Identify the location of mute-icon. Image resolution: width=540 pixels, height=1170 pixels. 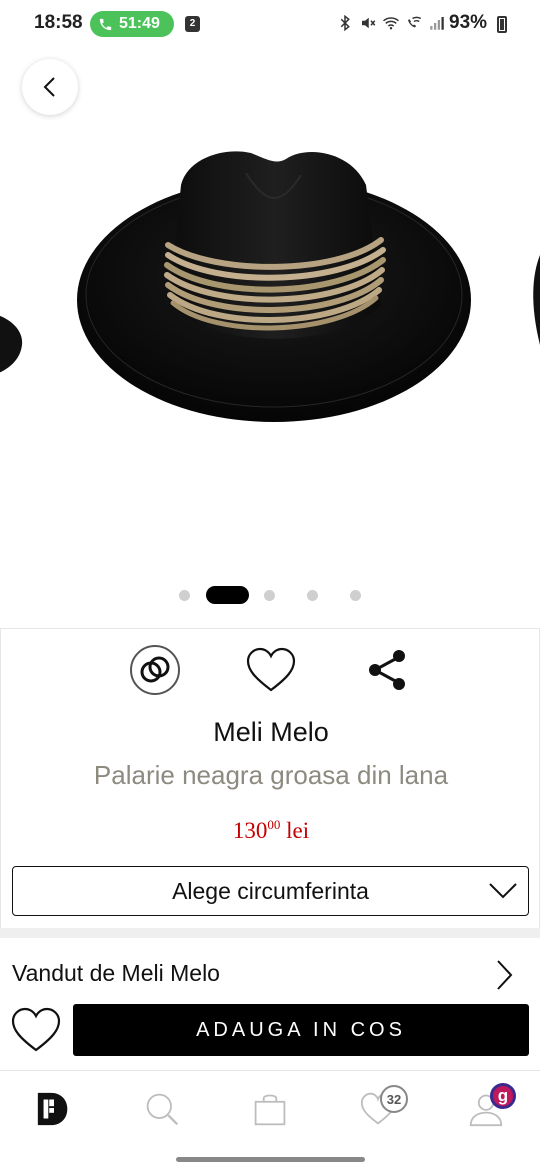
(369, 23).